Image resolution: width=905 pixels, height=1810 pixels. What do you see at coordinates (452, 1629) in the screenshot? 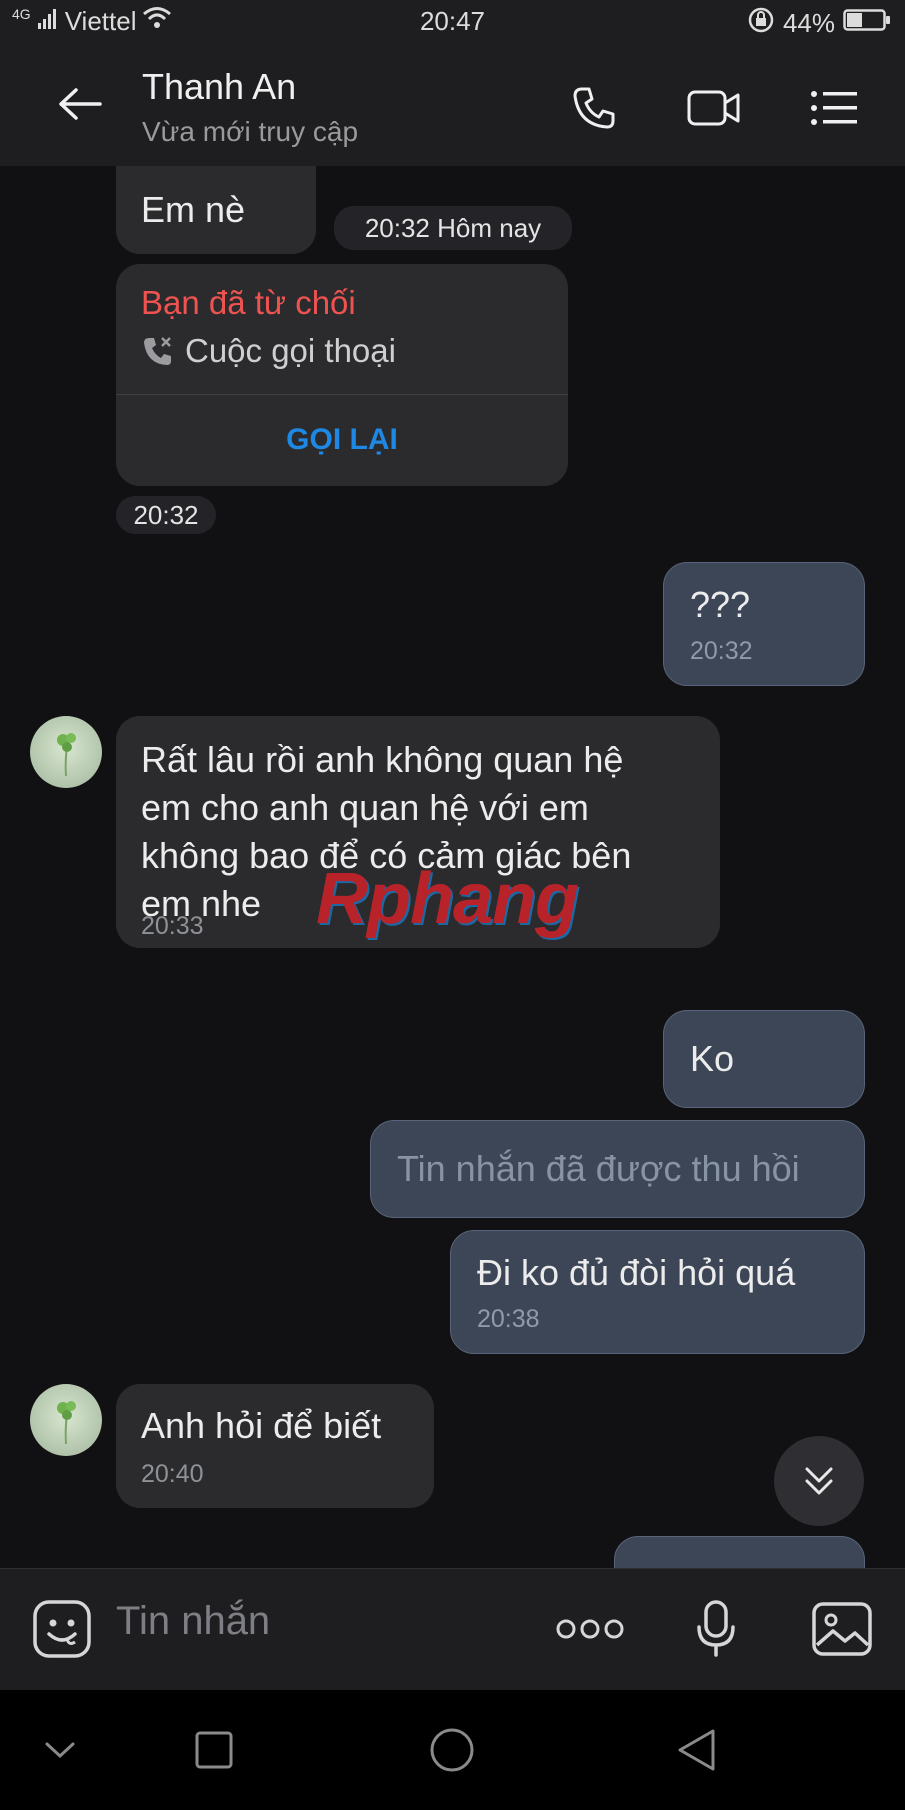
I see `message-composer: Tin nhắn` at bounding box center [452, 1629].